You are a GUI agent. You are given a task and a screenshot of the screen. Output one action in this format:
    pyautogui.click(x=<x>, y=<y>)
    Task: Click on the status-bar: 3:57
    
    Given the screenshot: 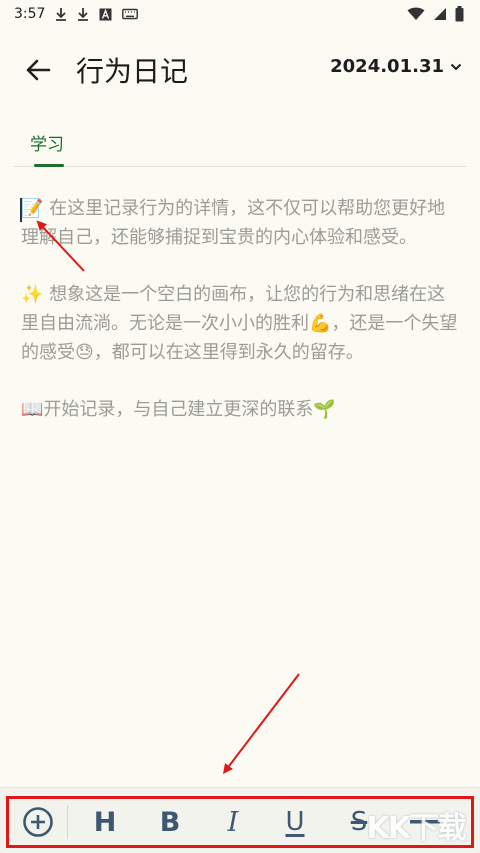 What is the action you would take?
    pyautogui.click(x=240, y=14)
    